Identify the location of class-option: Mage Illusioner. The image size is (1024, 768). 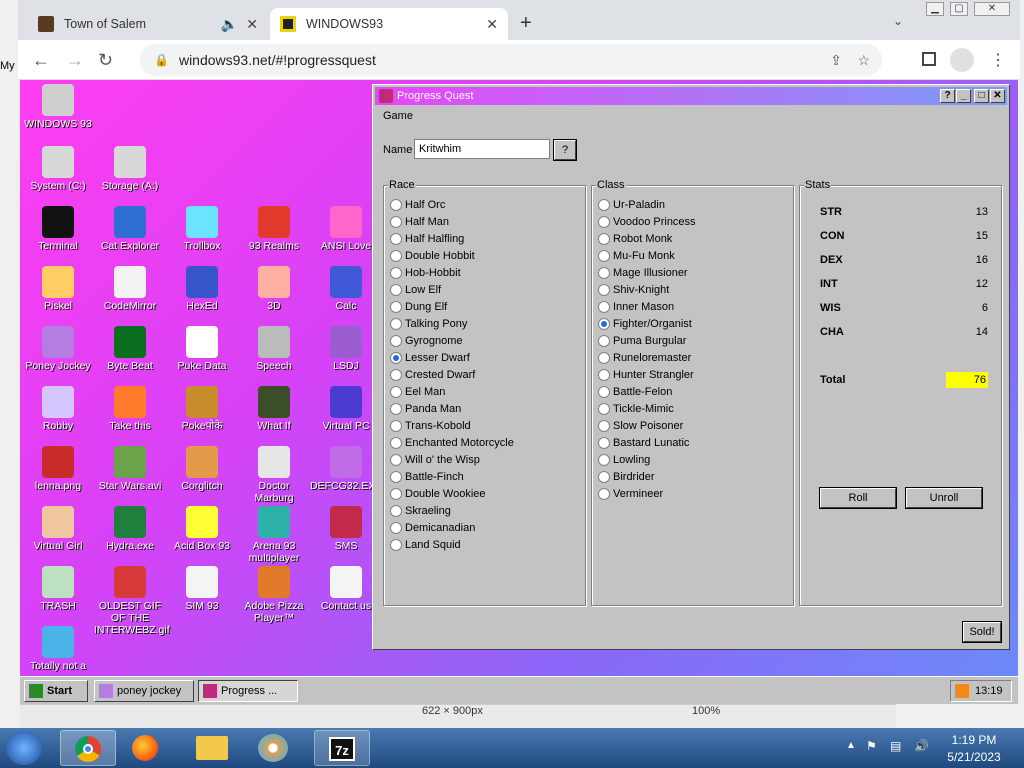
(643, 273).